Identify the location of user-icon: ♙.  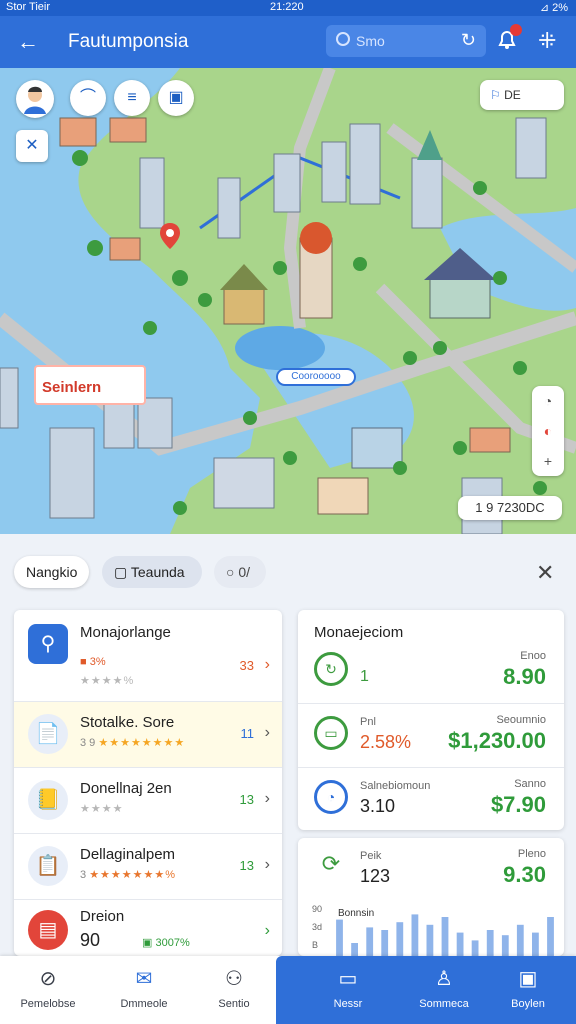
(444, 979).